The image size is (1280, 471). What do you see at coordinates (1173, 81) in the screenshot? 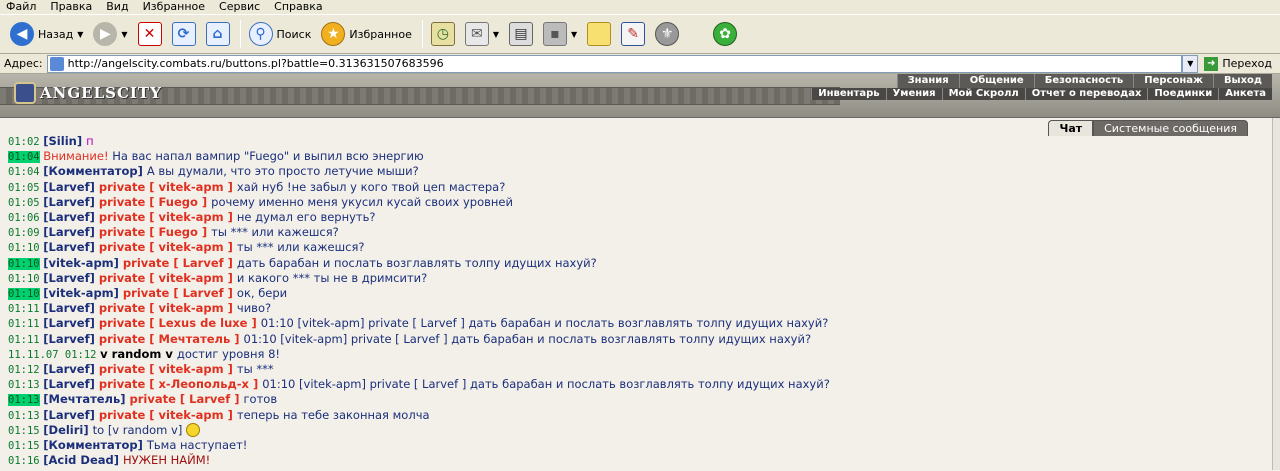
I see `nav-character: Персонаж` at bounding box center [1173, 81].